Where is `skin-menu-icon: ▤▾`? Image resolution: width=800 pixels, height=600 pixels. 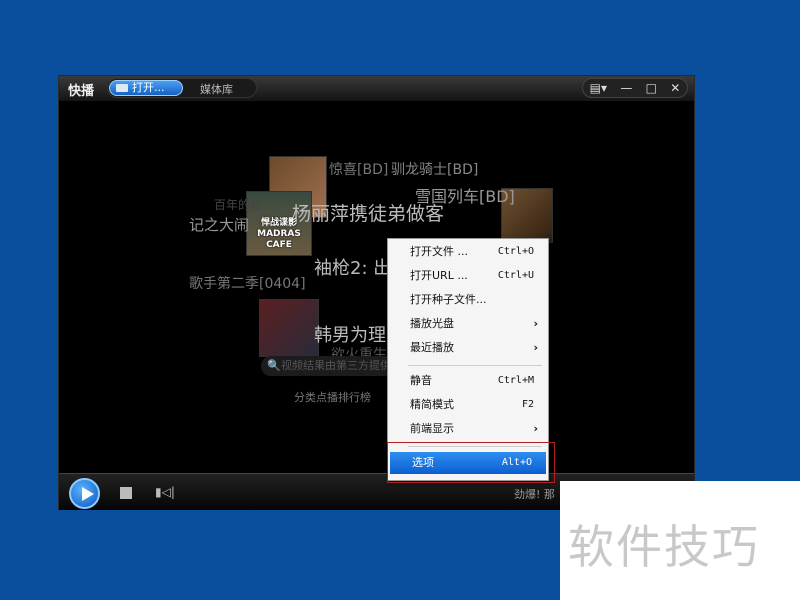
skin-menu-icon: ▤▾ is located at coordinates (598, 88).